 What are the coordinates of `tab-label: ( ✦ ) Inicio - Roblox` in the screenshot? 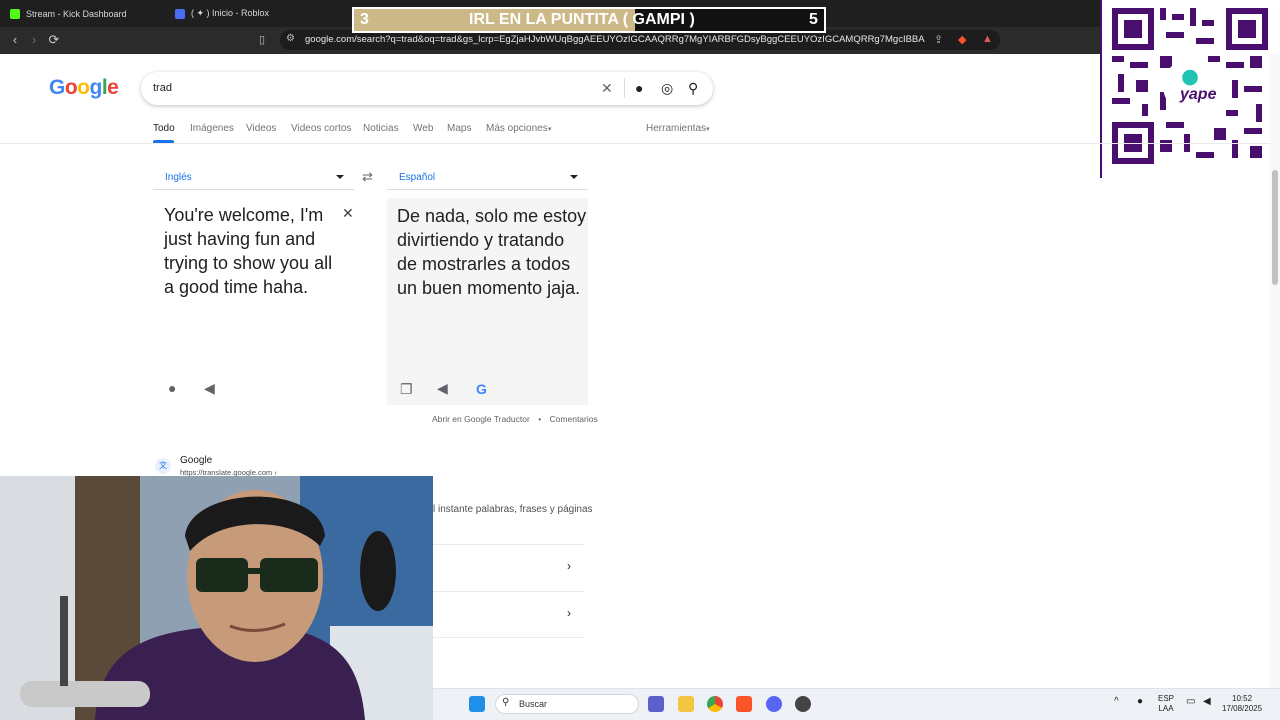 It's located at (230, 13).